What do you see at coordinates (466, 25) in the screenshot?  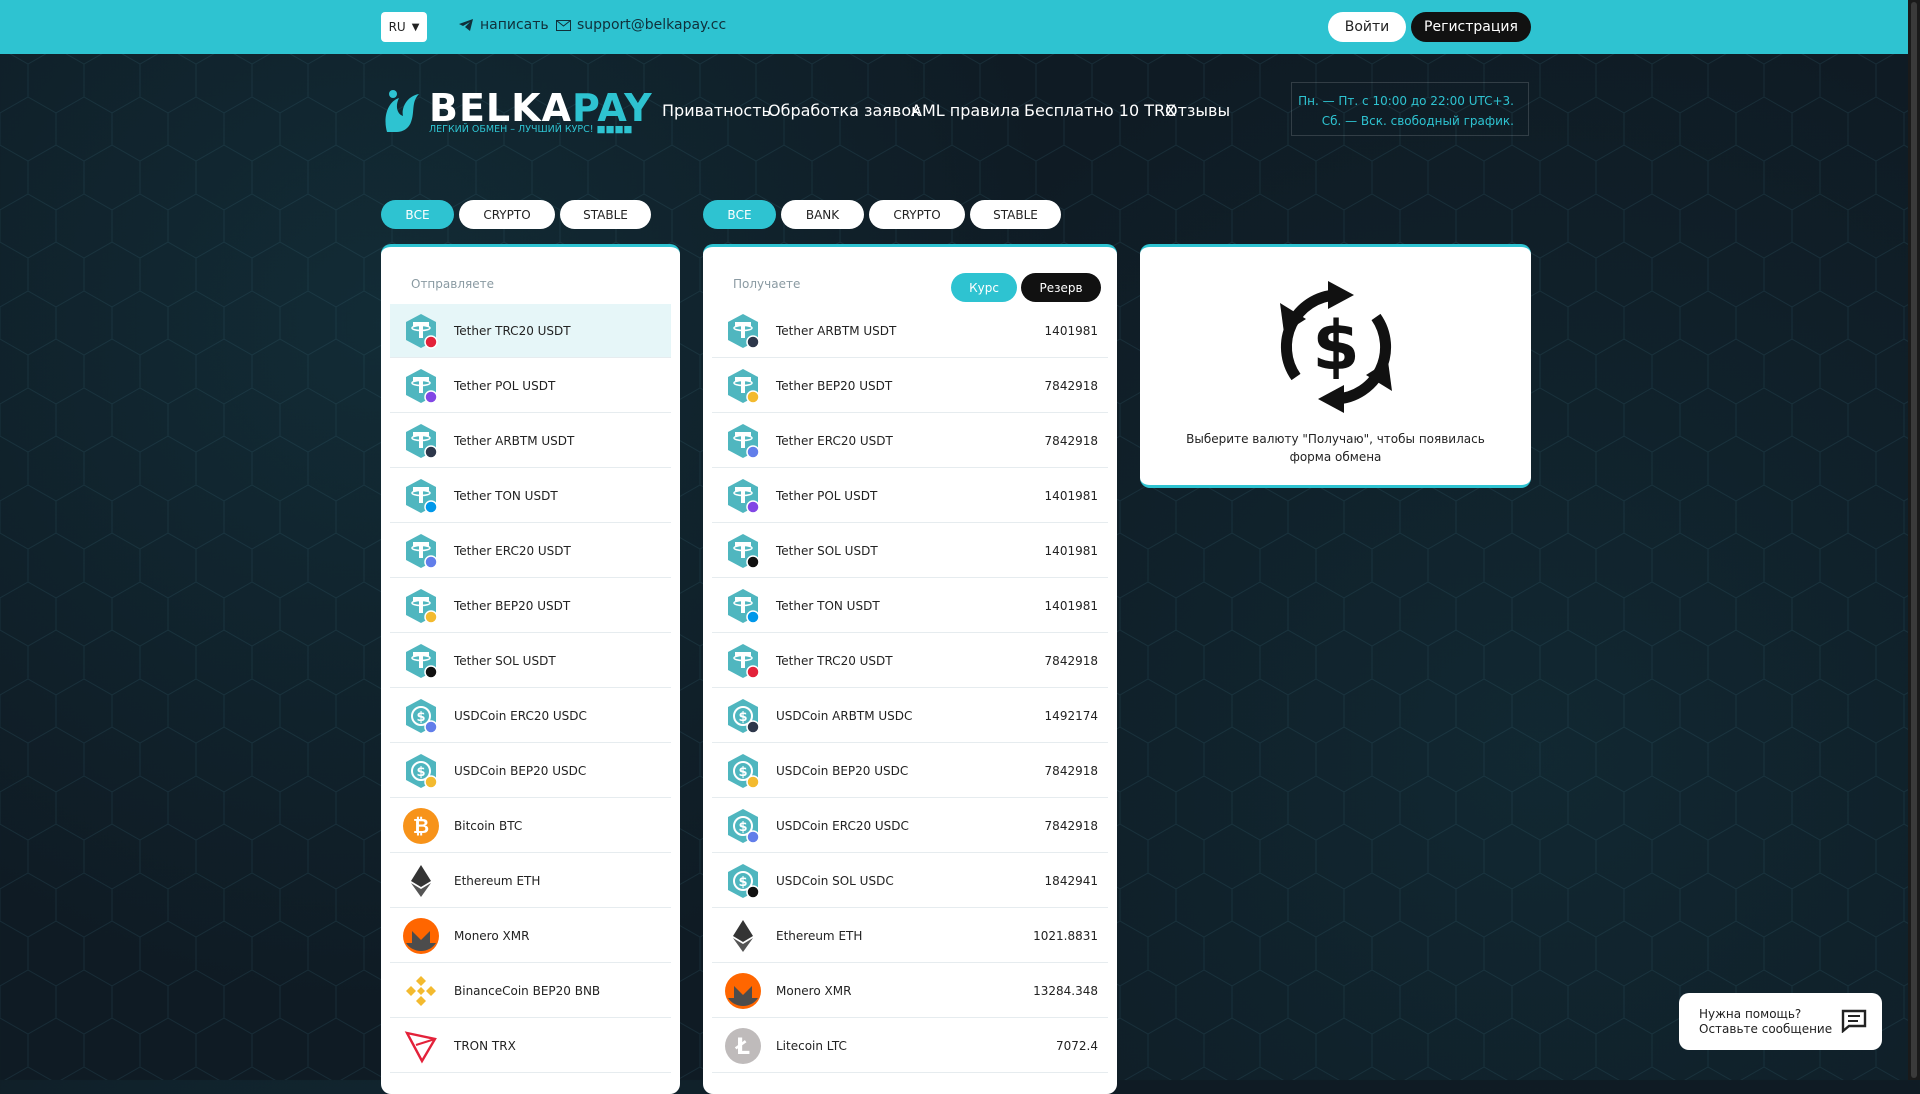 I see `telegram-icon` at bounding box center [466, 25].